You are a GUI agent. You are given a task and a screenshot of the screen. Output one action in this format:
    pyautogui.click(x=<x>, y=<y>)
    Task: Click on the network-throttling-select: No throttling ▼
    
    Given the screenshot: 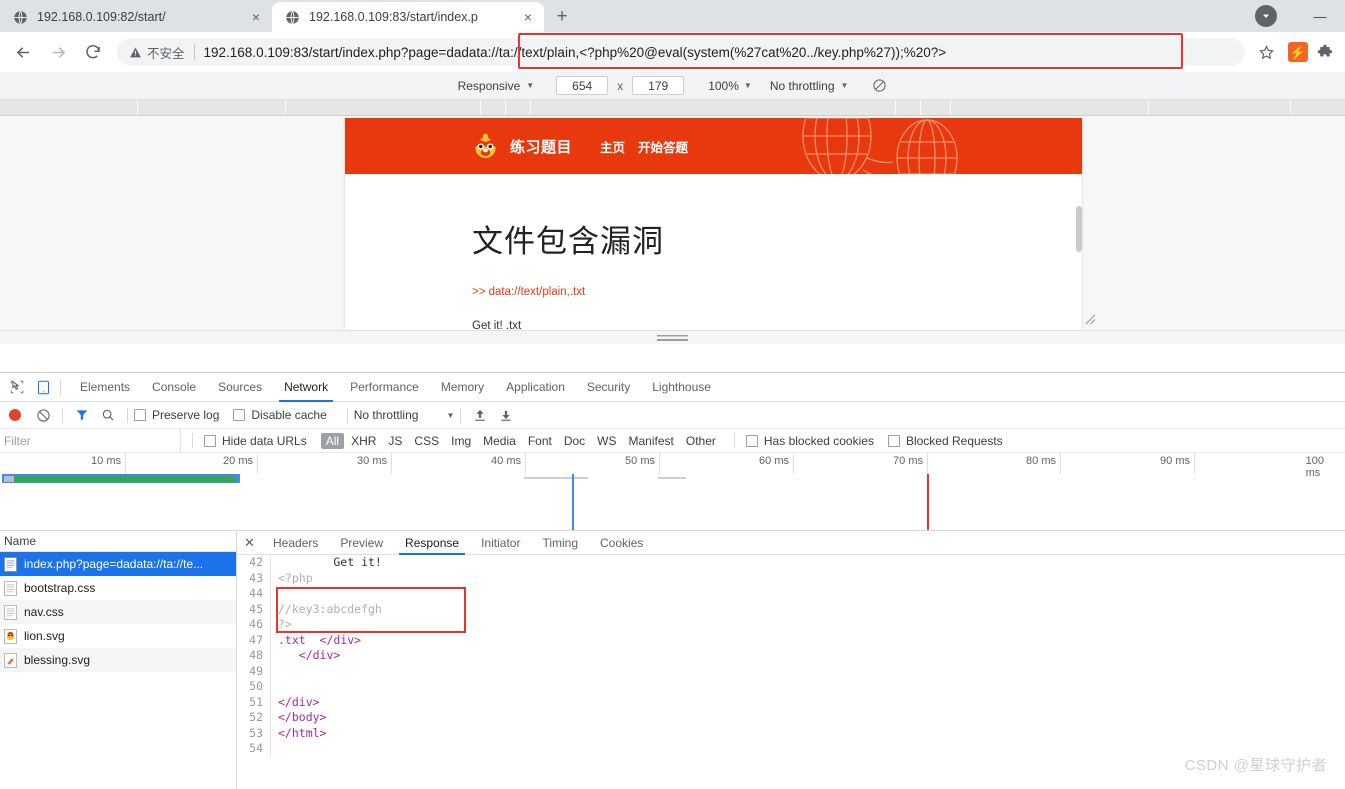 What is the action you would take?
    pyautogui.click(x=404, y=415)
    